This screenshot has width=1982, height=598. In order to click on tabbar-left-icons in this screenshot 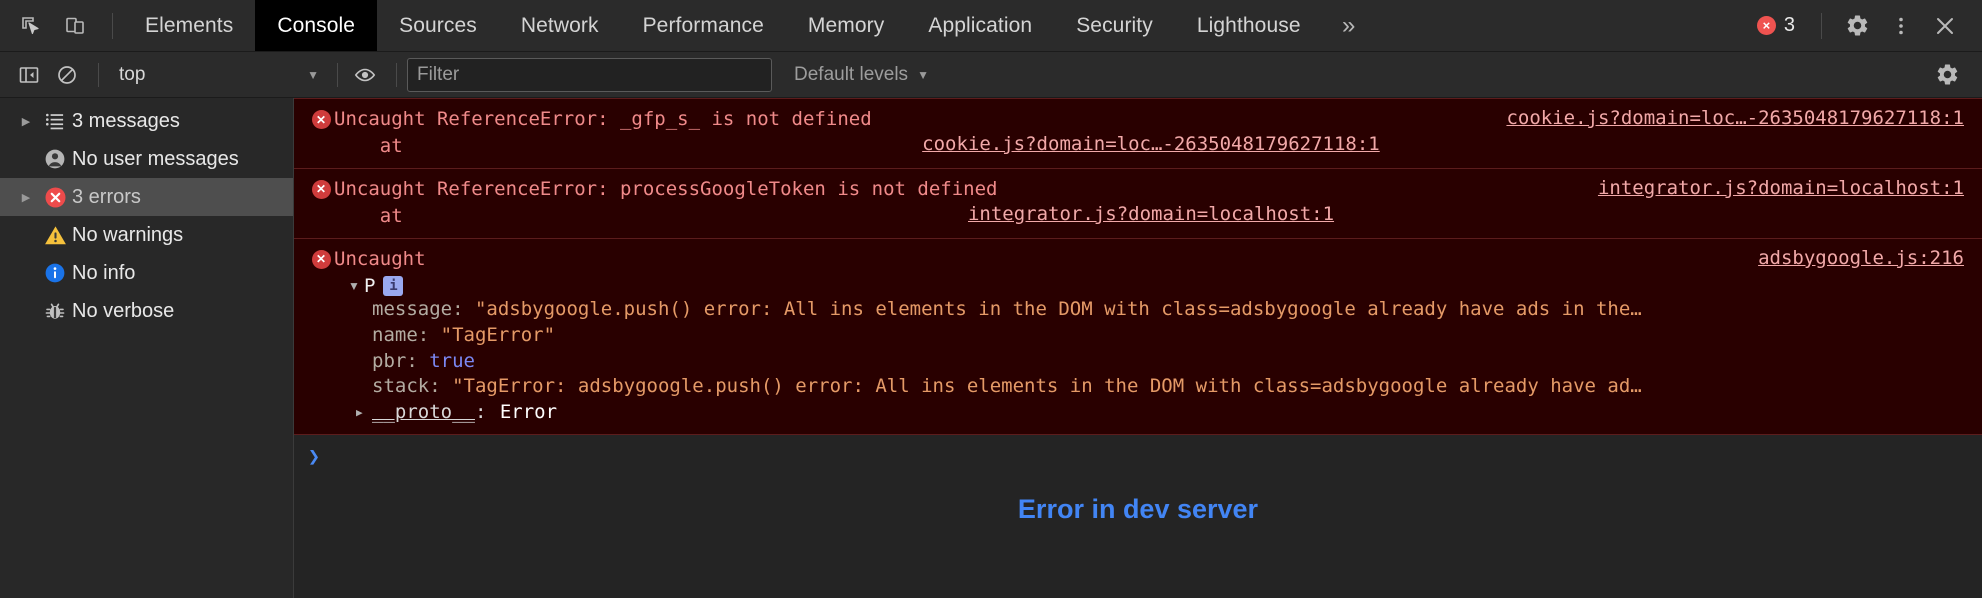, I will do `click(61, 26)`.